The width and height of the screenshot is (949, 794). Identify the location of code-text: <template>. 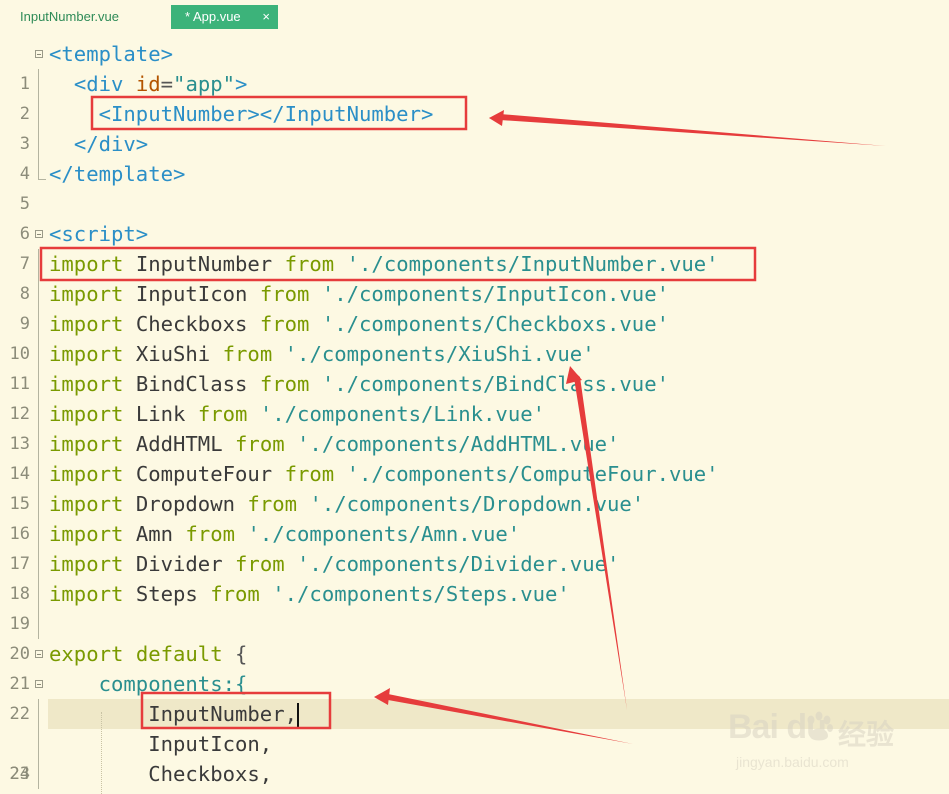
(111, 54).